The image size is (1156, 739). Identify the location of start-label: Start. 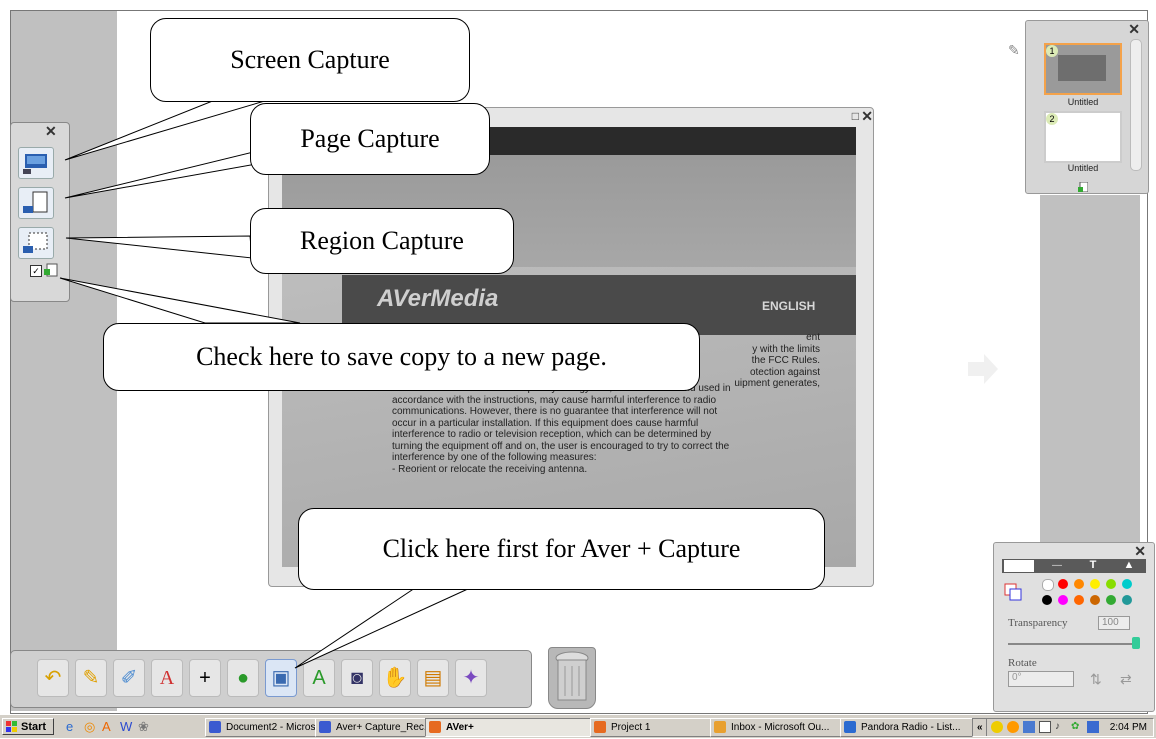
(34, 727).